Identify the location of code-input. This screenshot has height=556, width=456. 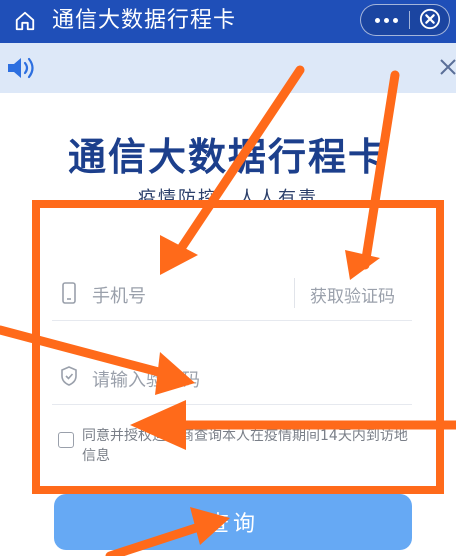
(187, 380).